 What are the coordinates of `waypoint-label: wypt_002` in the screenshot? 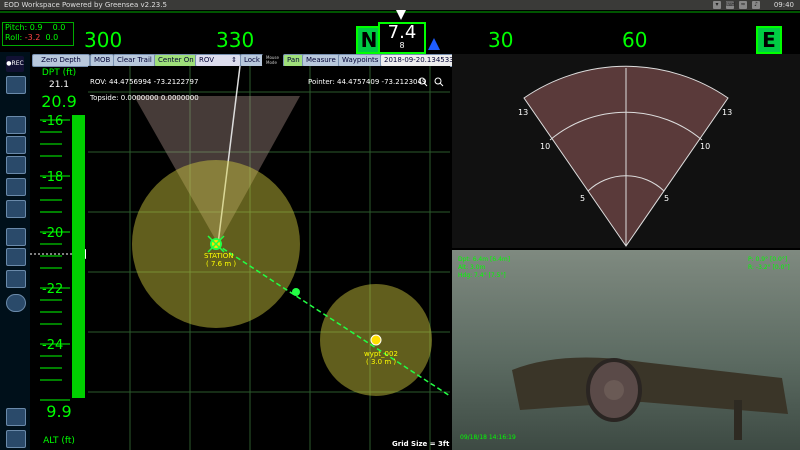 It's located at (381, 354).